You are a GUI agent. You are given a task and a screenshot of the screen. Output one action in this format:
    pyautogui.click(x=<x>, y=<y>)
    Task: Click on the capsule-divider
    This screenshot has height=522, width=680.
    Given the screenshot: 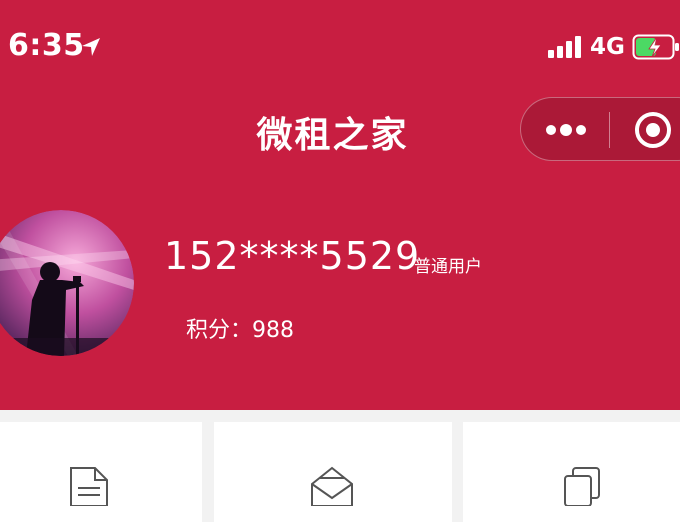 What is the action you would take?
    pyautogui.click(x=609, y=130)
    